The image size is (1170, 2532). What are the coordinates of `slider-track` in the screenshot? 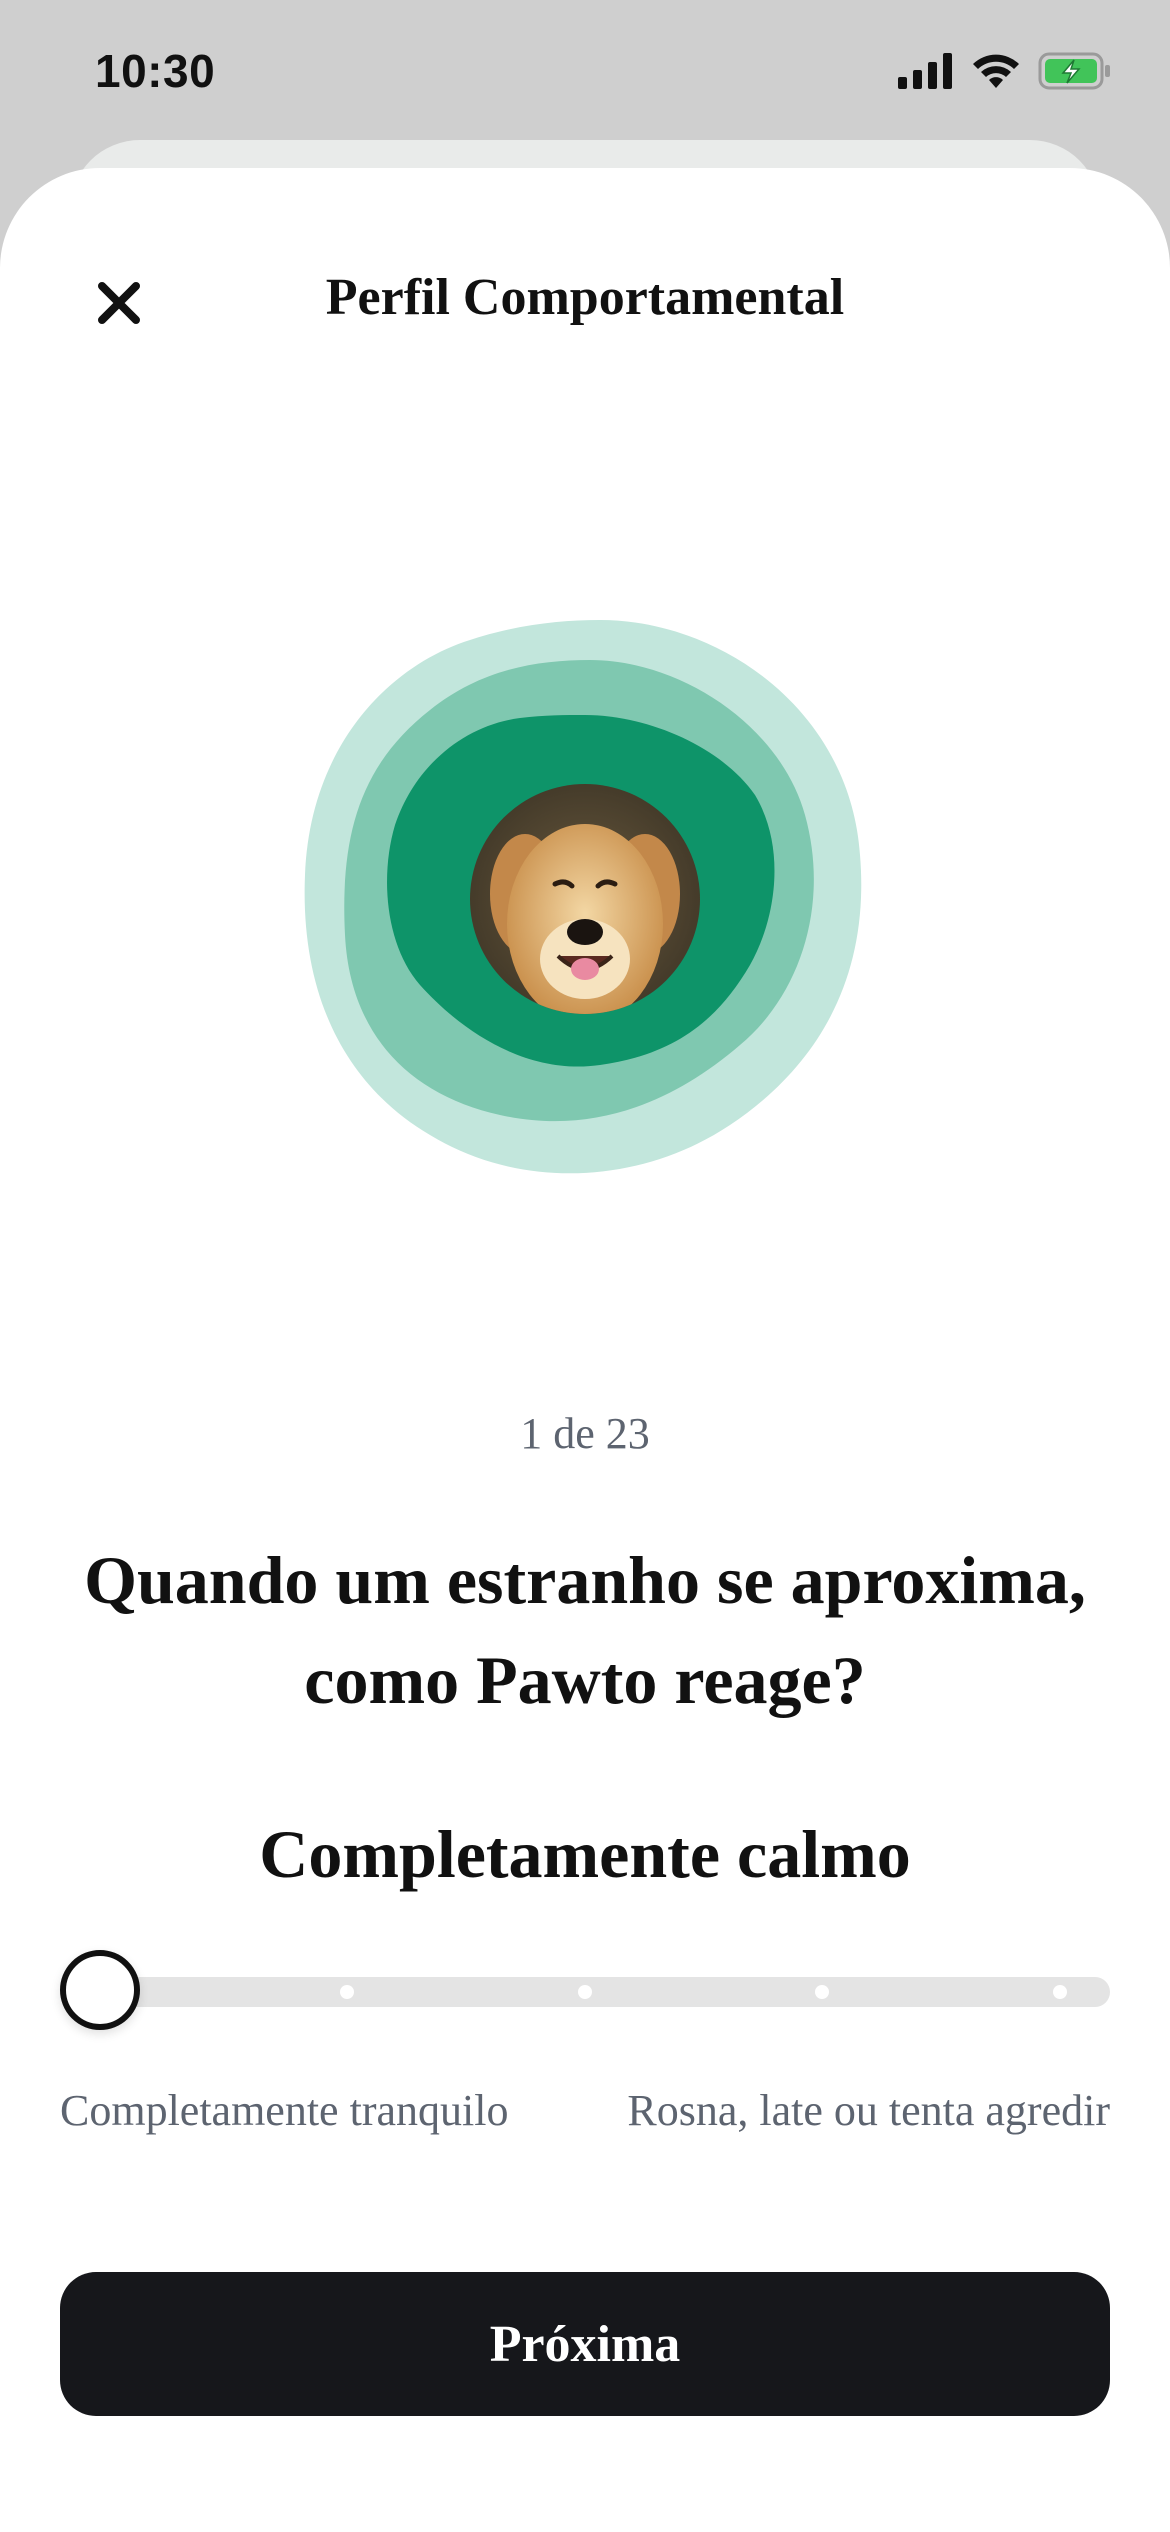 It's located at (605, 1992).